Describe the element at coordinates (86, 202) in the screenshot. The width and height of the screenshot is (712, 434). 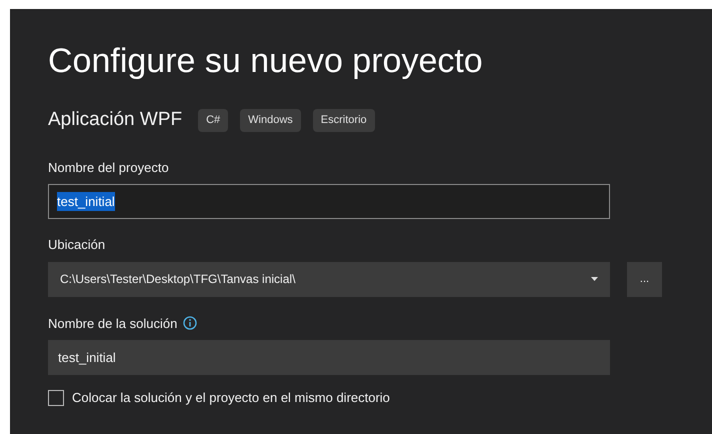
I see `input-text: test_initial` at that location.